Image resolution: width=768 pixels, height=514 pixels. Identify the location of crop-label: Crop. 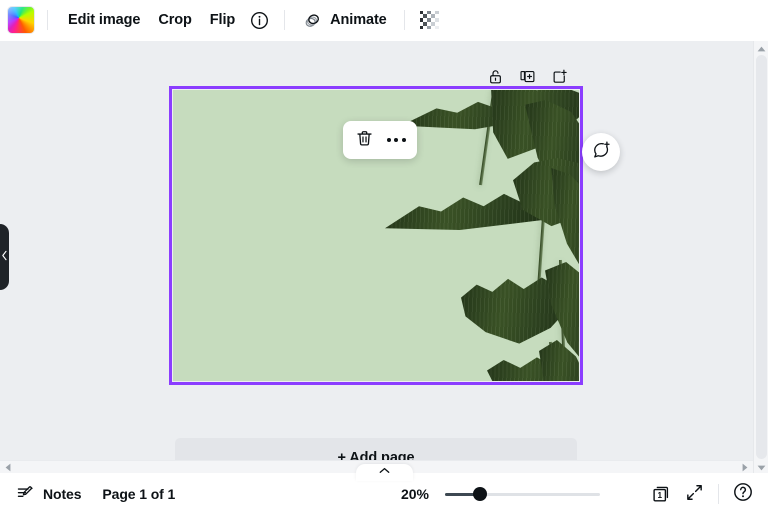
(175, 20).